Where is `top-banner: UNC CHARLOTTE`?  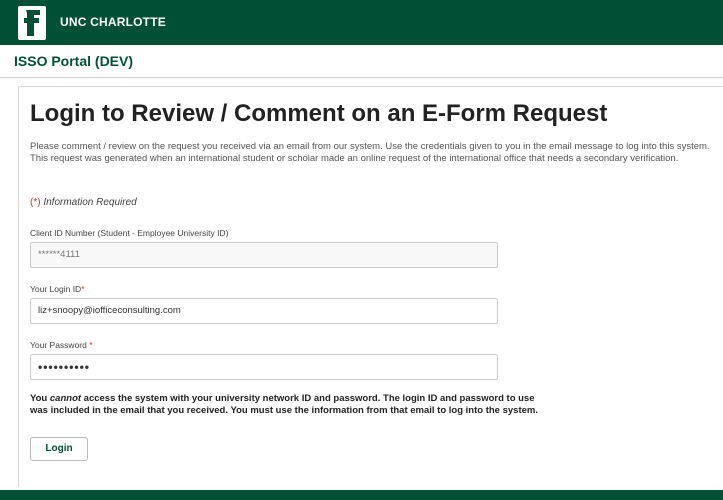
top-banner: UNC CHARLOTTE is located at coordinates (361, 22).